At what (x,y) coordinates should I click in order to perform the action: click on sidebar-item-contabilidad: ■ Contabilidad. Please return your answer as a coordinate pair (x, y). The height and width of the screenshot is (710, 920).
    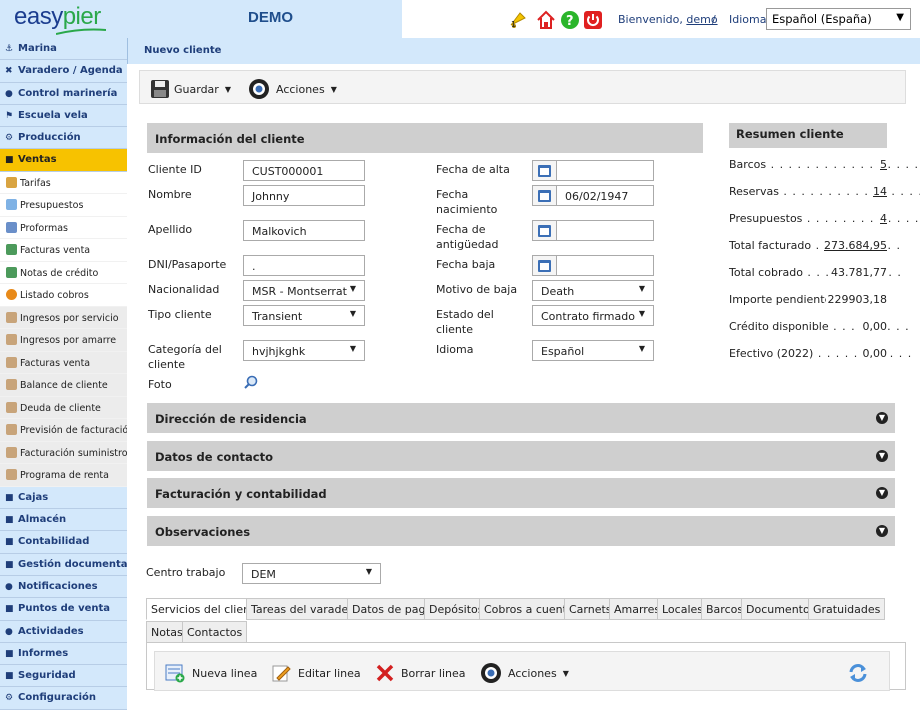
    Looking at the image, I should click on (63, 542).